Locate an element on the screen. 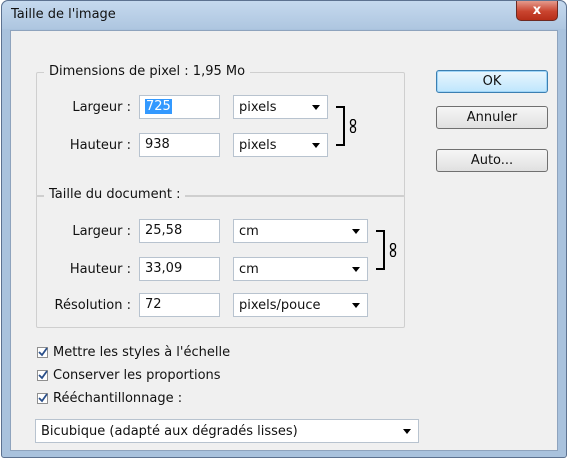  constrain-proportions-checkbox is located at coordinates (42, 375).